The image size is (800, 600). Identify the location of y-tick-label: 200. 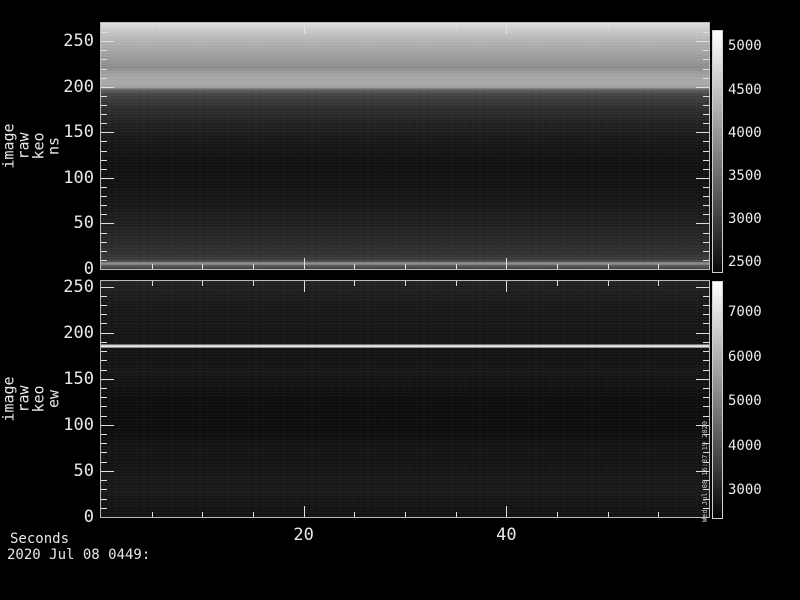
(78, 332).